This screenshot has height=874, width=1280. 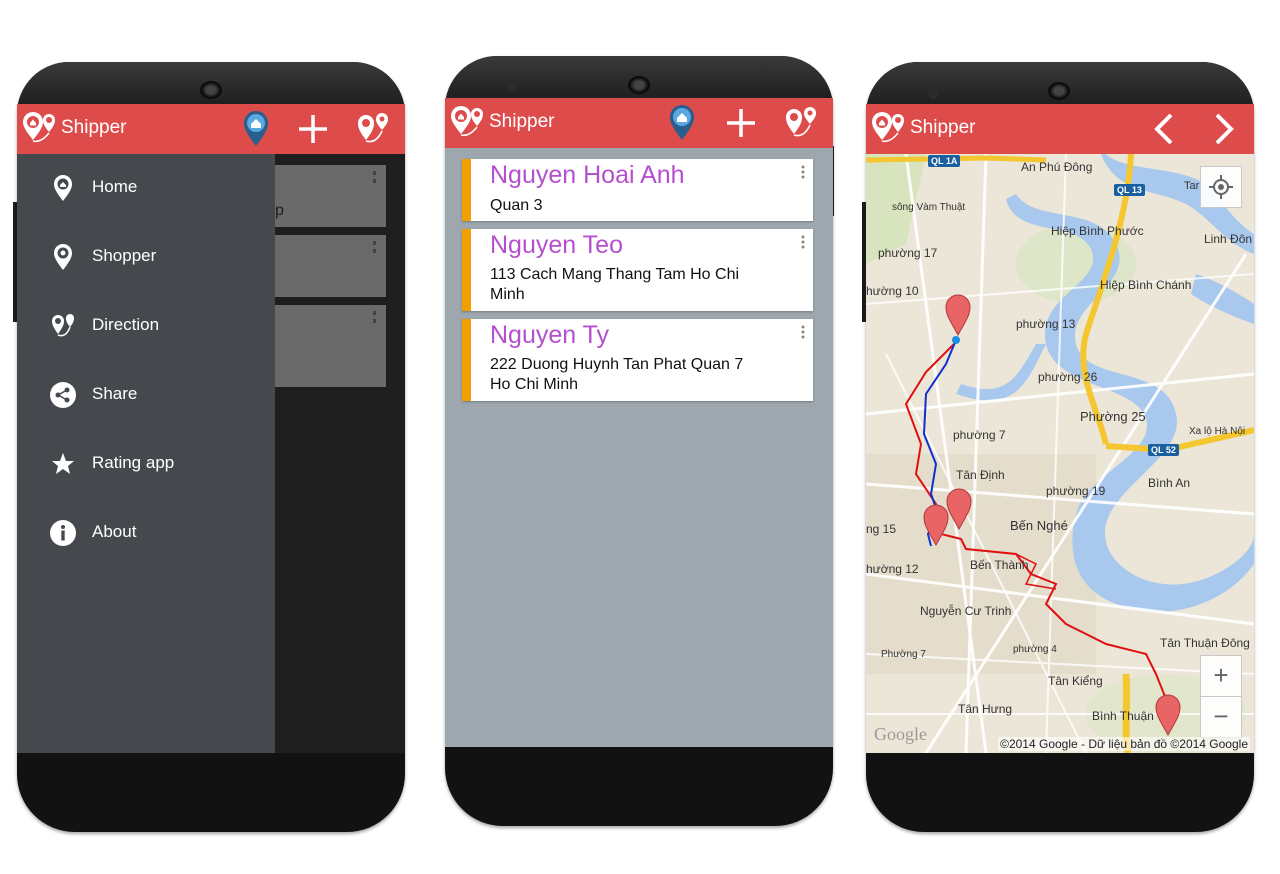 What do you see at coordinates (1129, 190) in the screenshot?
I see `road-shield: QL 13` at bounding box center [1129, 190].